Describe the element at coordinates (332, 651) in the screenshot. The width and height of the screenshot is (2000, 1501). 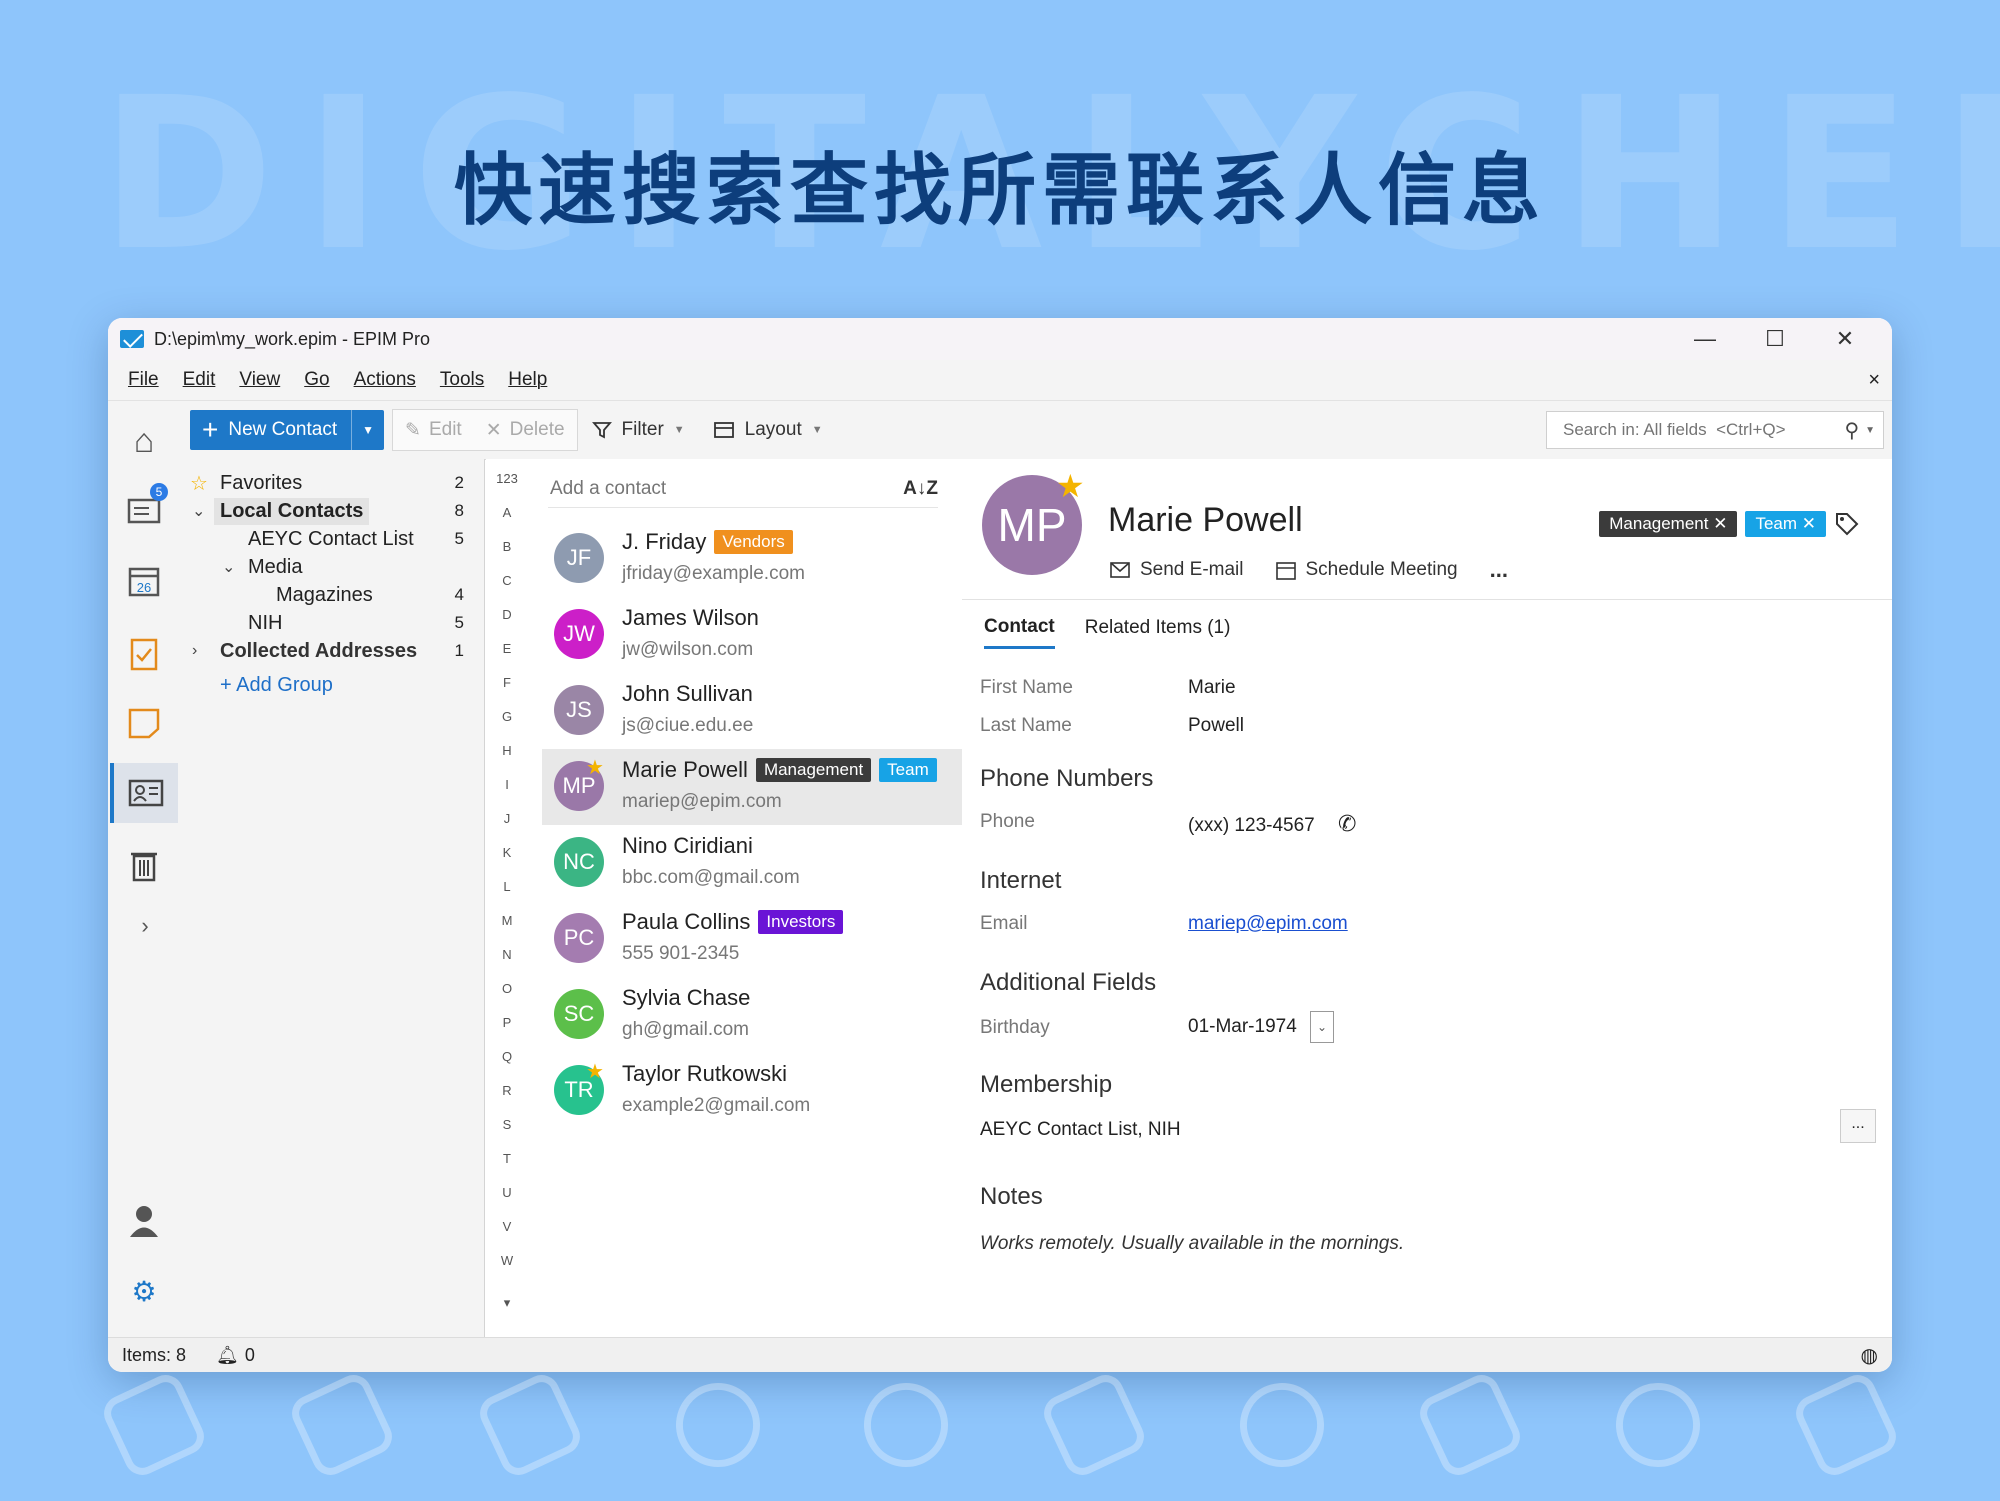
I see `folder-collected-addresses: › Collected Addresses 1` at that location.